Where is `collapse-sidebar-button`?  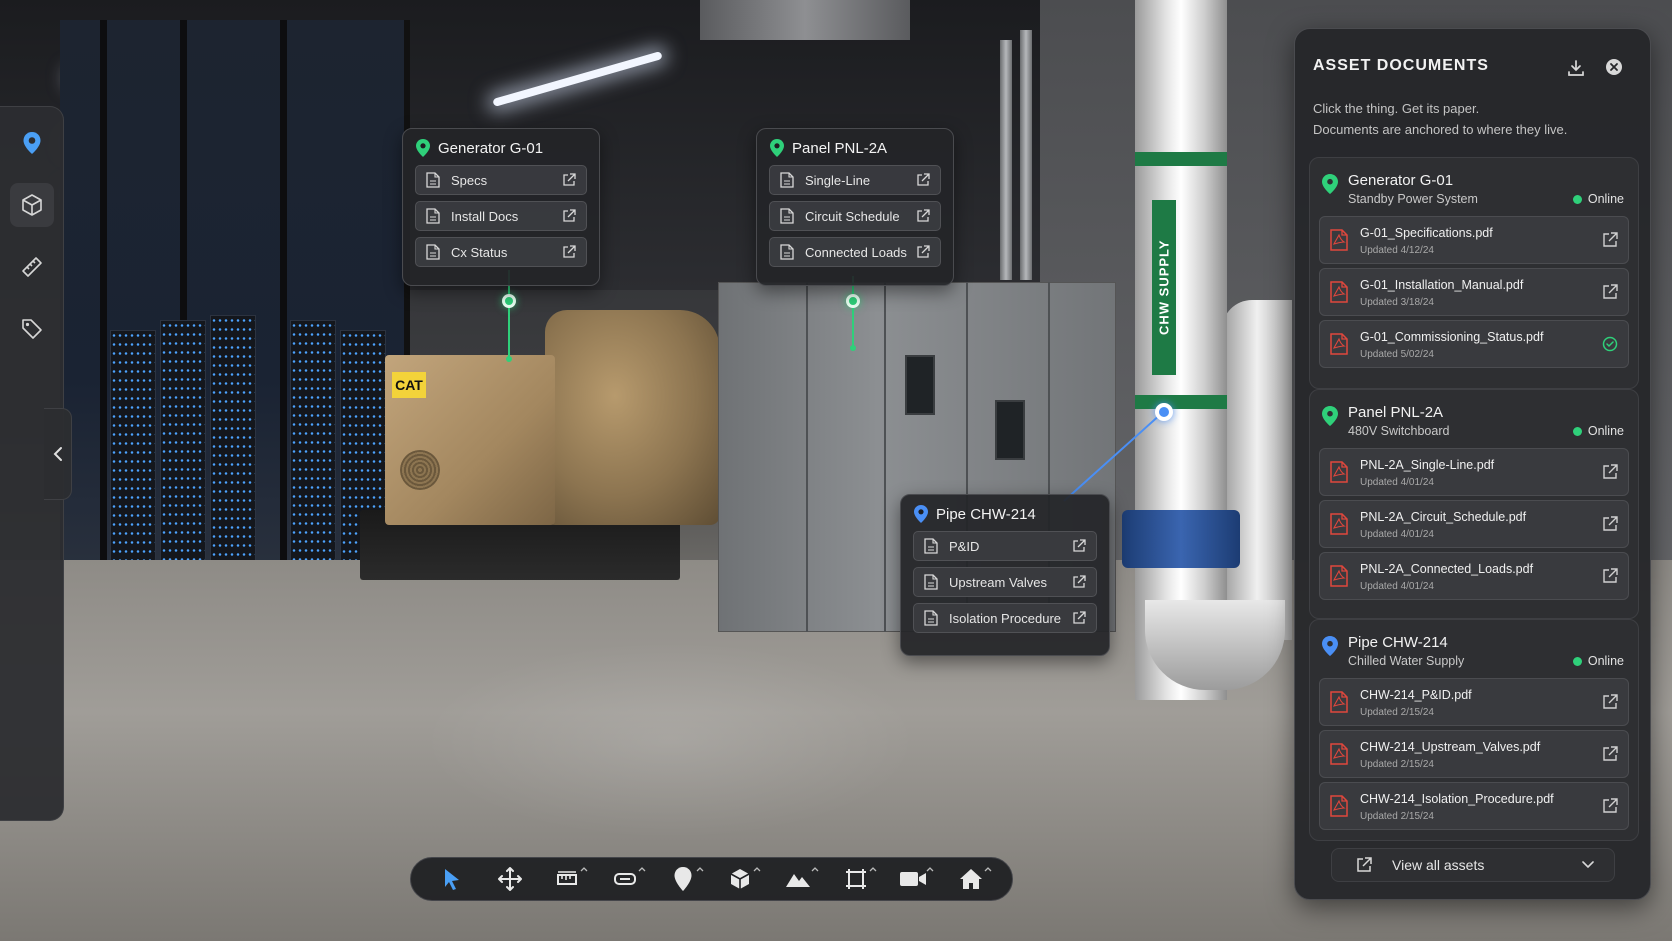 collapse-sidebar-button is located at coordinates (58, 454).